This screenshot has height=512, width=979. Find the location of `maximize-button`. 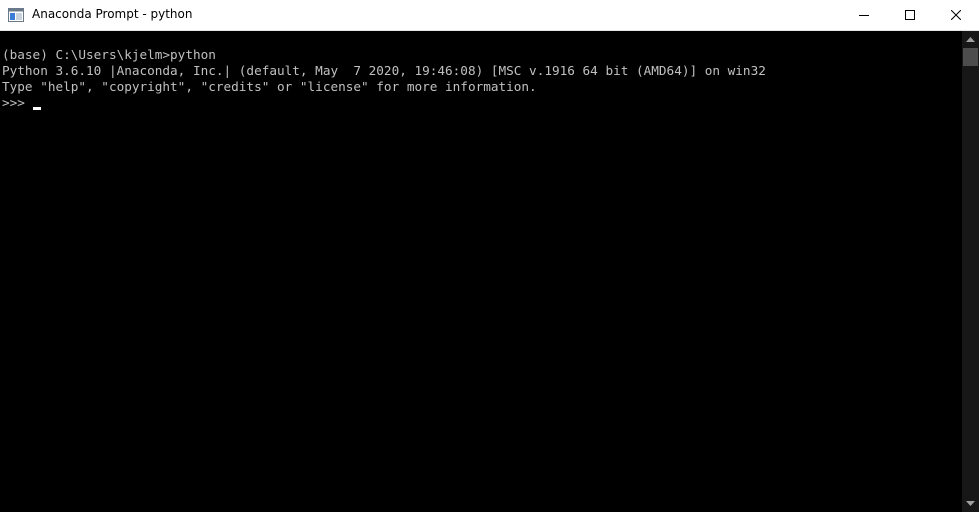

maximize-button is located at coordinates (910, 15).